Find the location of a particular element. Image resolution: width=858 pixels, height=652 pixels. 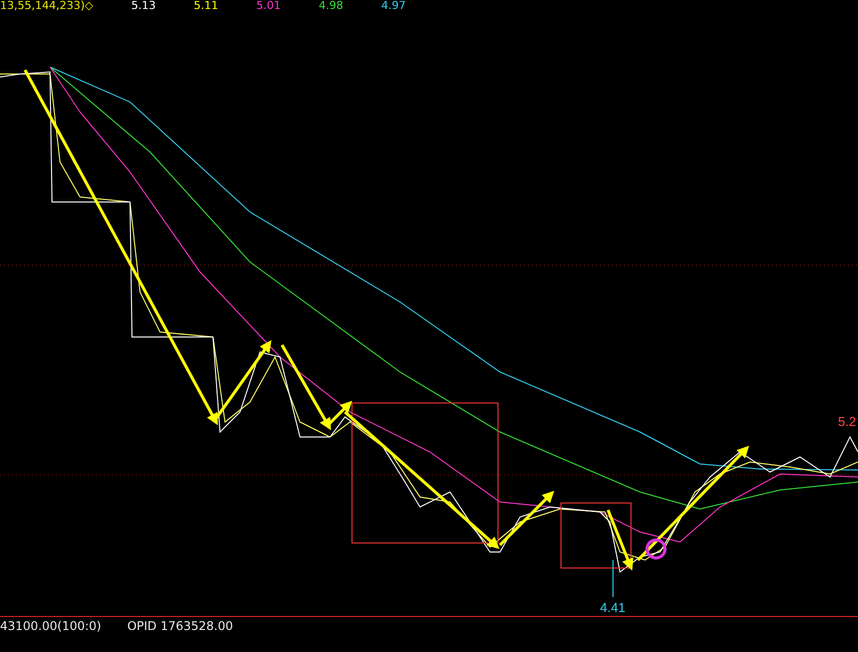

legend-value: 5.13 is located at coordinates (143, 6).